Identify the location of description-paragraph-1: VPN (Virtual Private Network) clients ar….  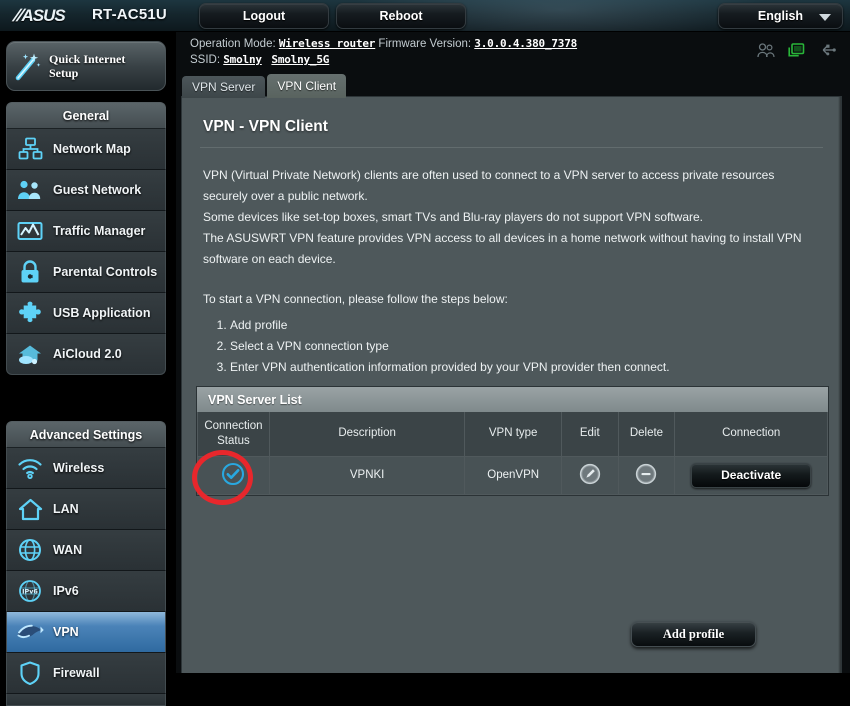
(489, 185).